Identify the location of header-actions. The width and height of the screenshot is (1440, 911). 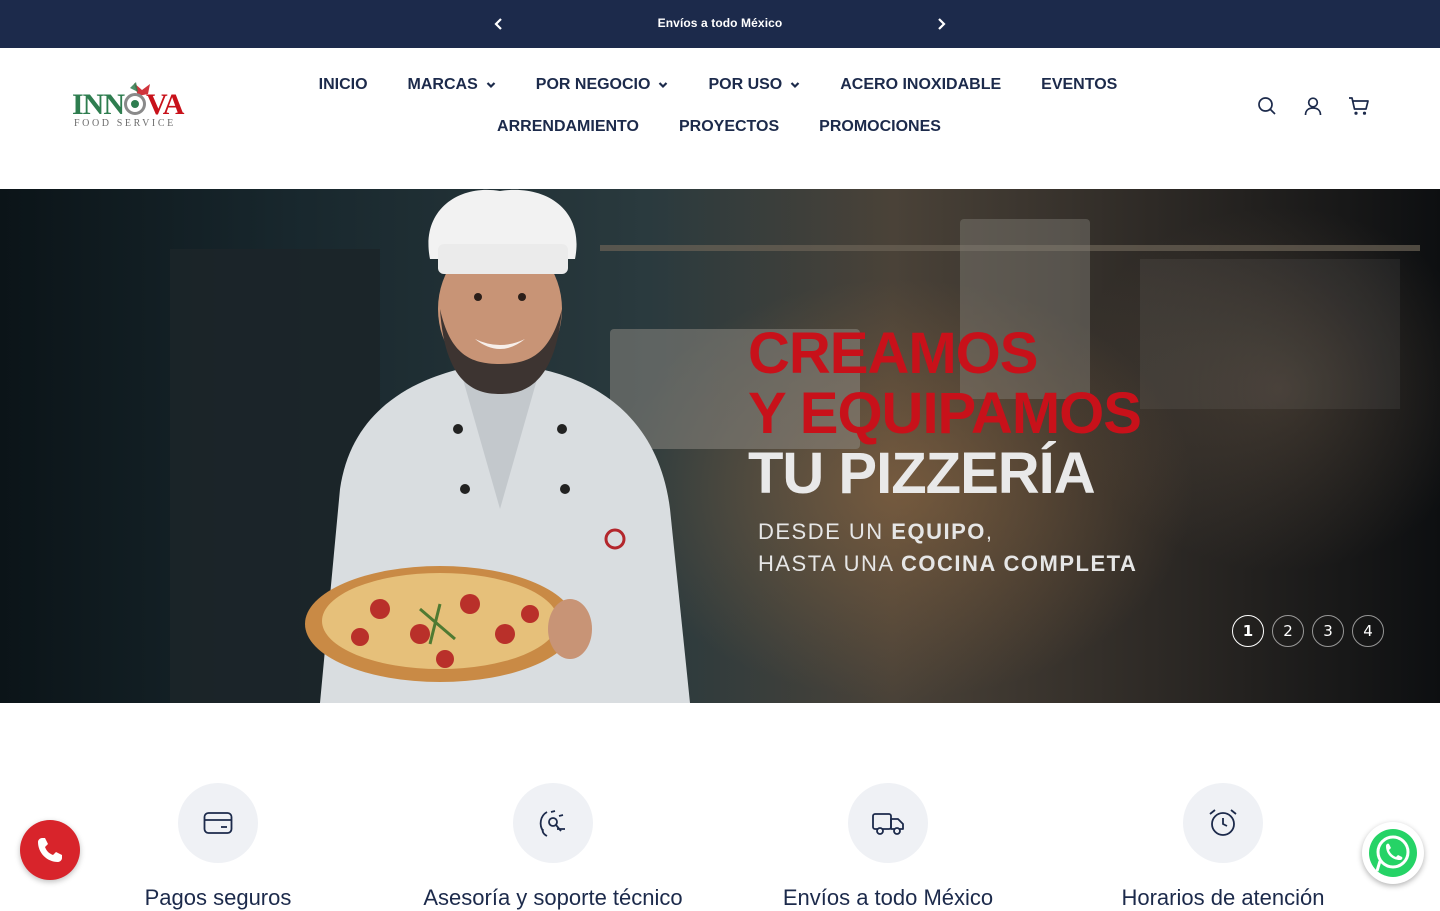
(1313, 106).